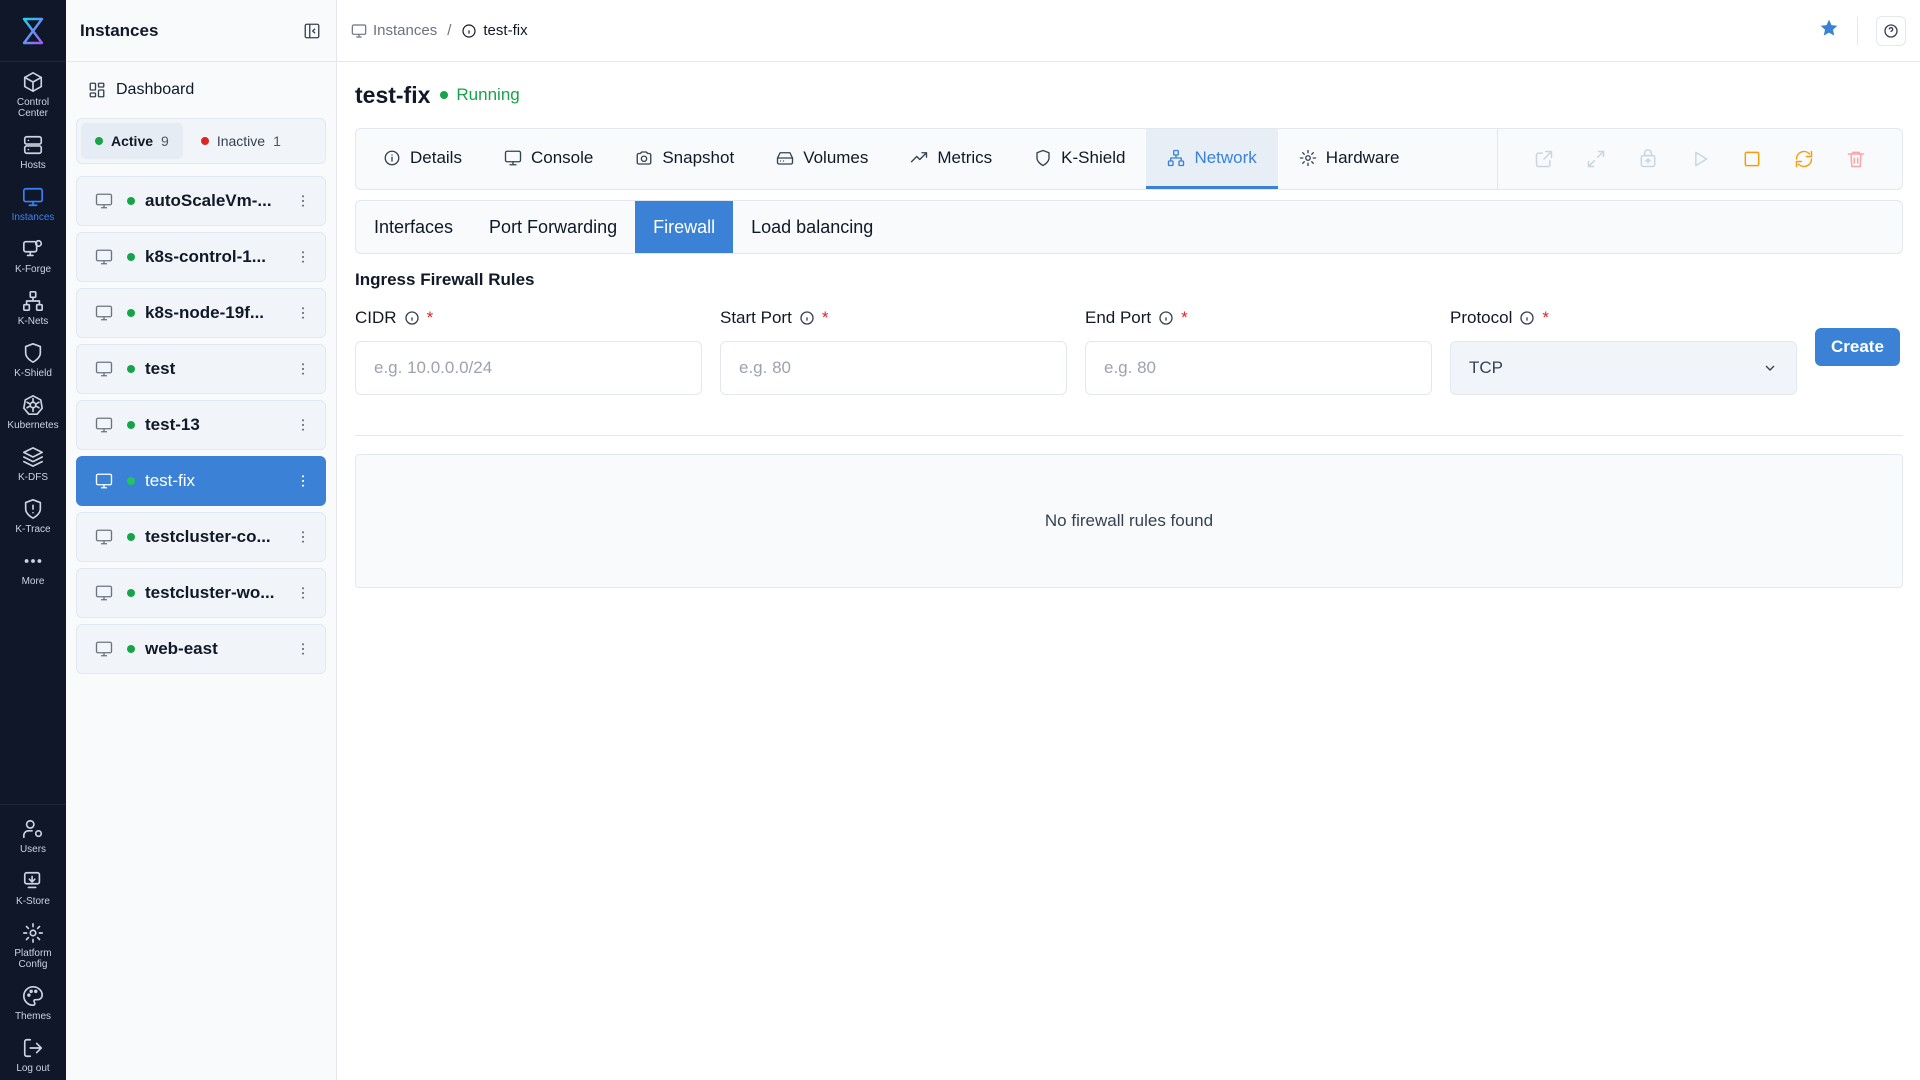 This screenshot has height=1080, width=1920. Describe the element at coordinates (1623, 368) in the screenshot. I see `protocol-select: TCP` at that location.